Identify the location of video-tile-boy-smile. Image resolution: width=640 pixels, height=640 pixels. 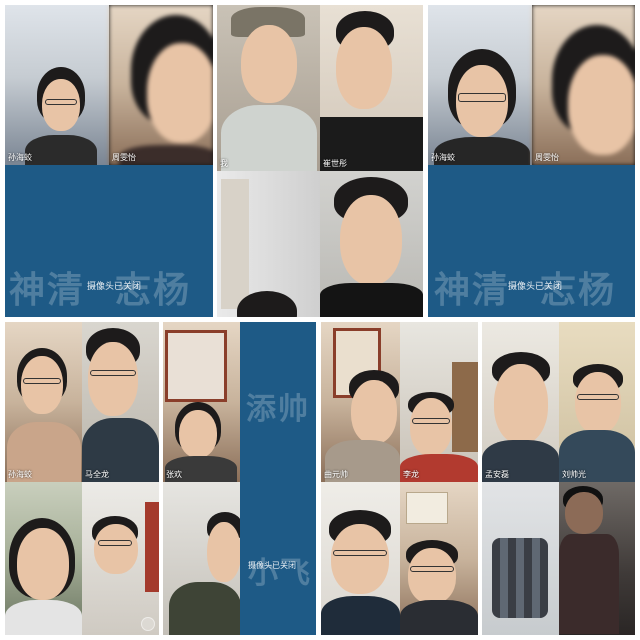
(360, 558).